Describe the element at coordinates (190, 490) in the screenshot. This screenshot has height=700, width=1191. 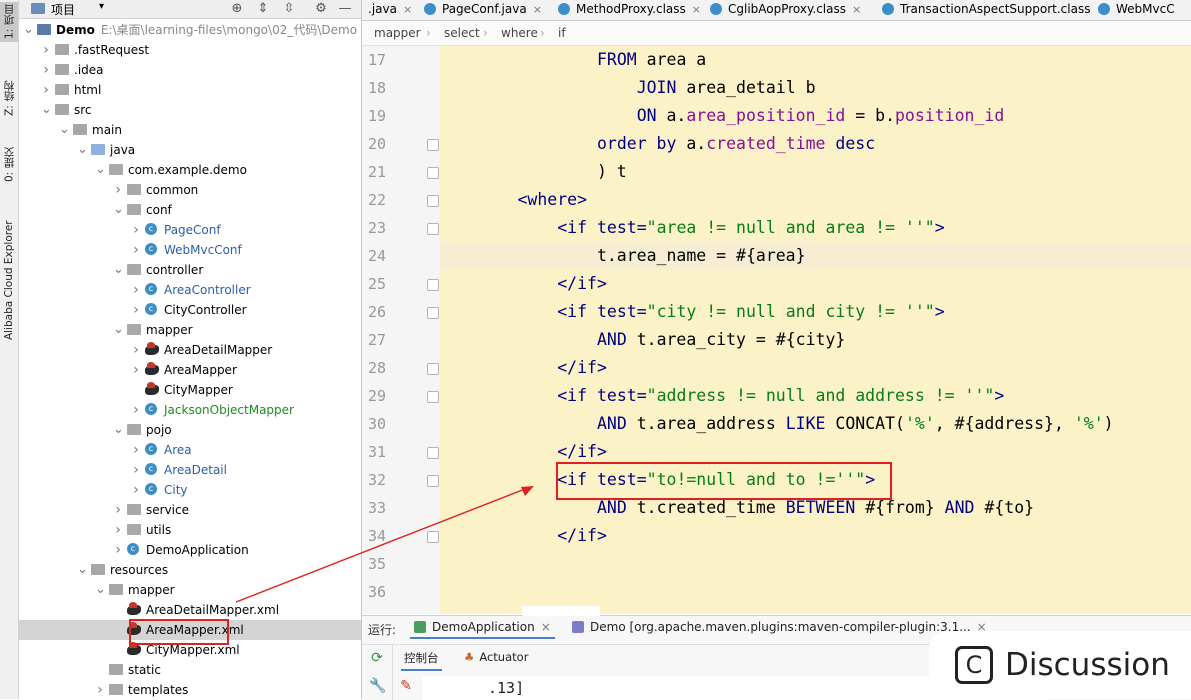
I see `tree-item: › c City` at that location.